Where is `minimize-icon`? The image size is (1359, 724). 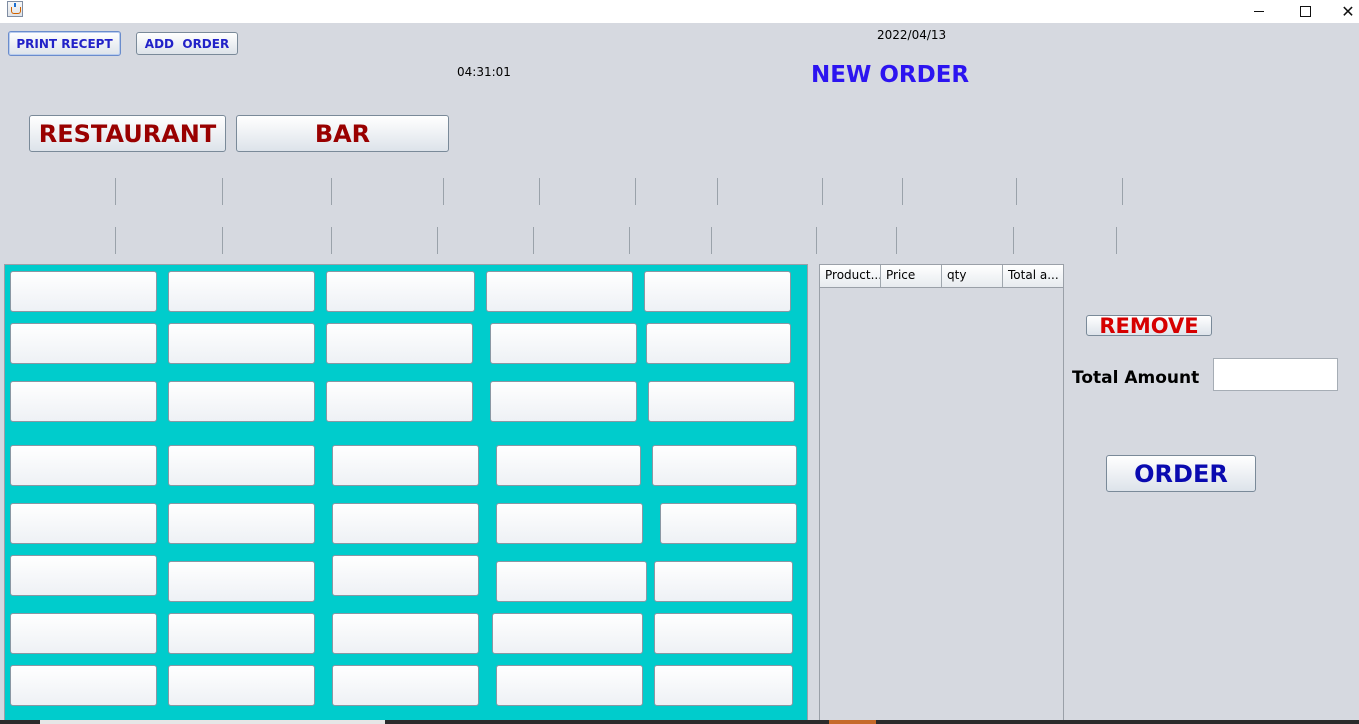 minimize-icon is located at coordinates (1259, 11).